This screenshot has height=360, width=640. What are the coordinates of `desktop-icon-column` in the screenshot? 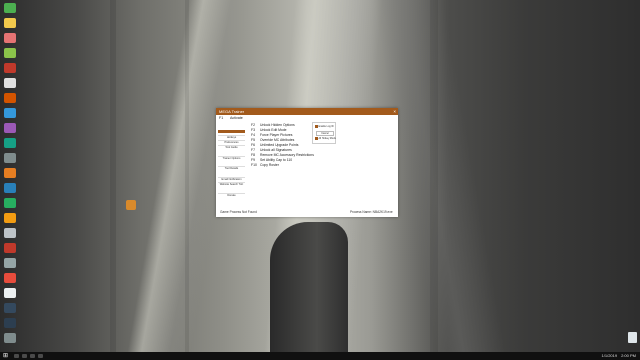 It's located at (12, 176).